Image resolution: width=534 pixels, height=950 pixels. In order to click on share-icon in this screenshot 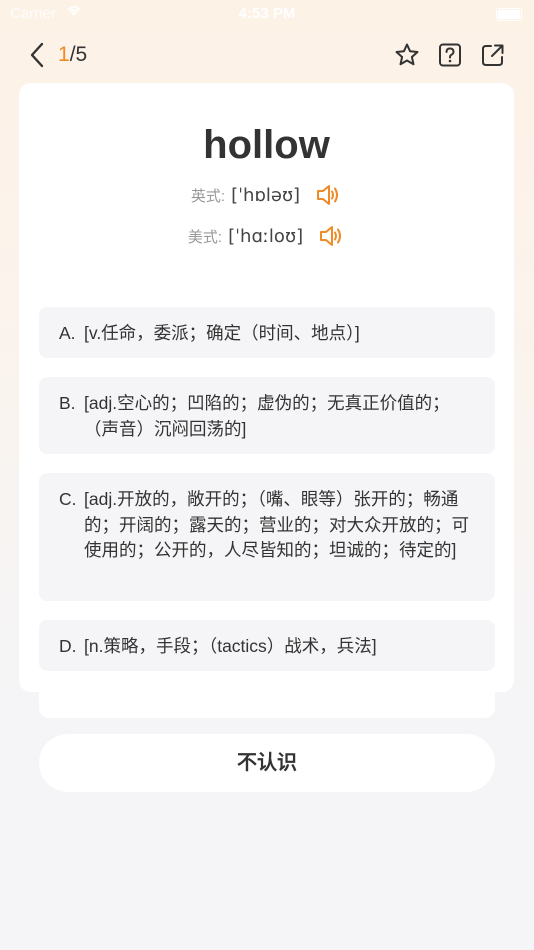, I will do `click(493, 55)`.